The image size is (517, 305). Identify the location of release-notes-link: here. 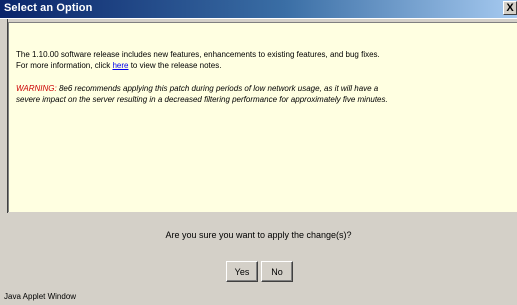
(120, 65).